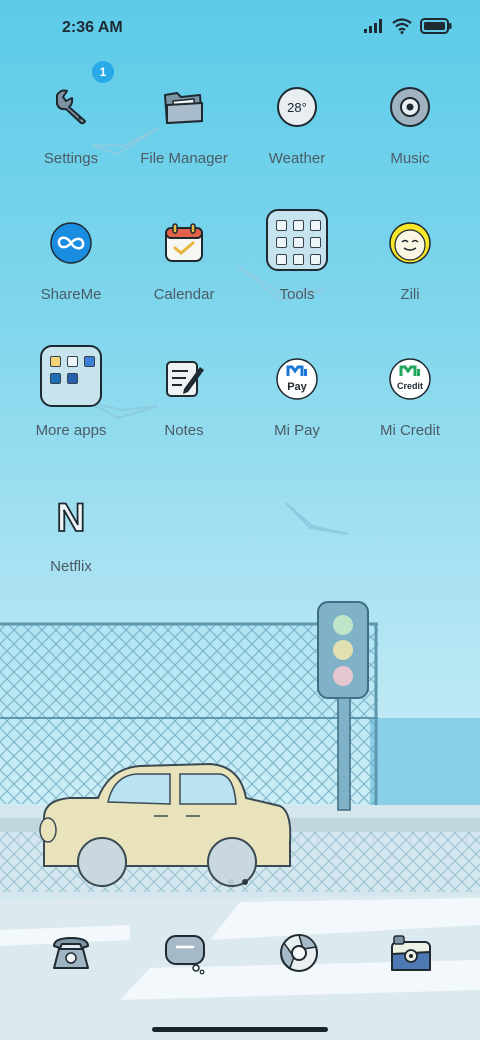  I want to click on page-dot, so click(231, 882).